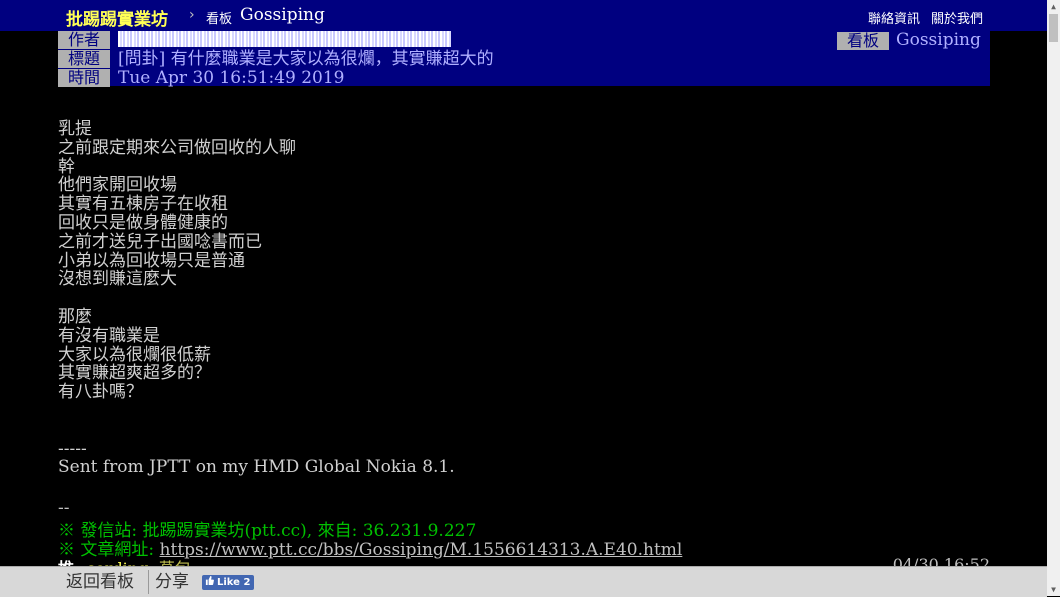 Image resolution: width=1060 pixels, height=597 pixels. What do you see at coordinates (84, 59) in the screenshot?
I see `title-label: 標題` at bounding box center [84, 59].